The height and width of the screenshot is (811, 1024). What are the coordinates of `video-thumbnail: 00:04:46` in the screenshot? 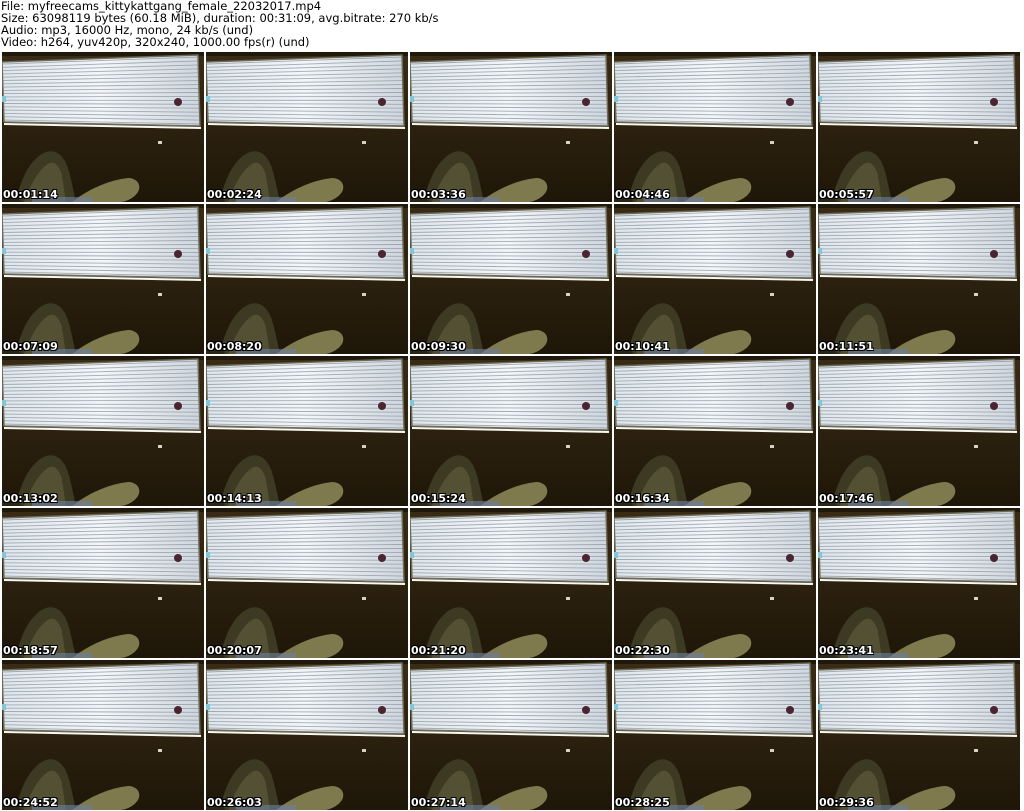 It's located at (715, 127).